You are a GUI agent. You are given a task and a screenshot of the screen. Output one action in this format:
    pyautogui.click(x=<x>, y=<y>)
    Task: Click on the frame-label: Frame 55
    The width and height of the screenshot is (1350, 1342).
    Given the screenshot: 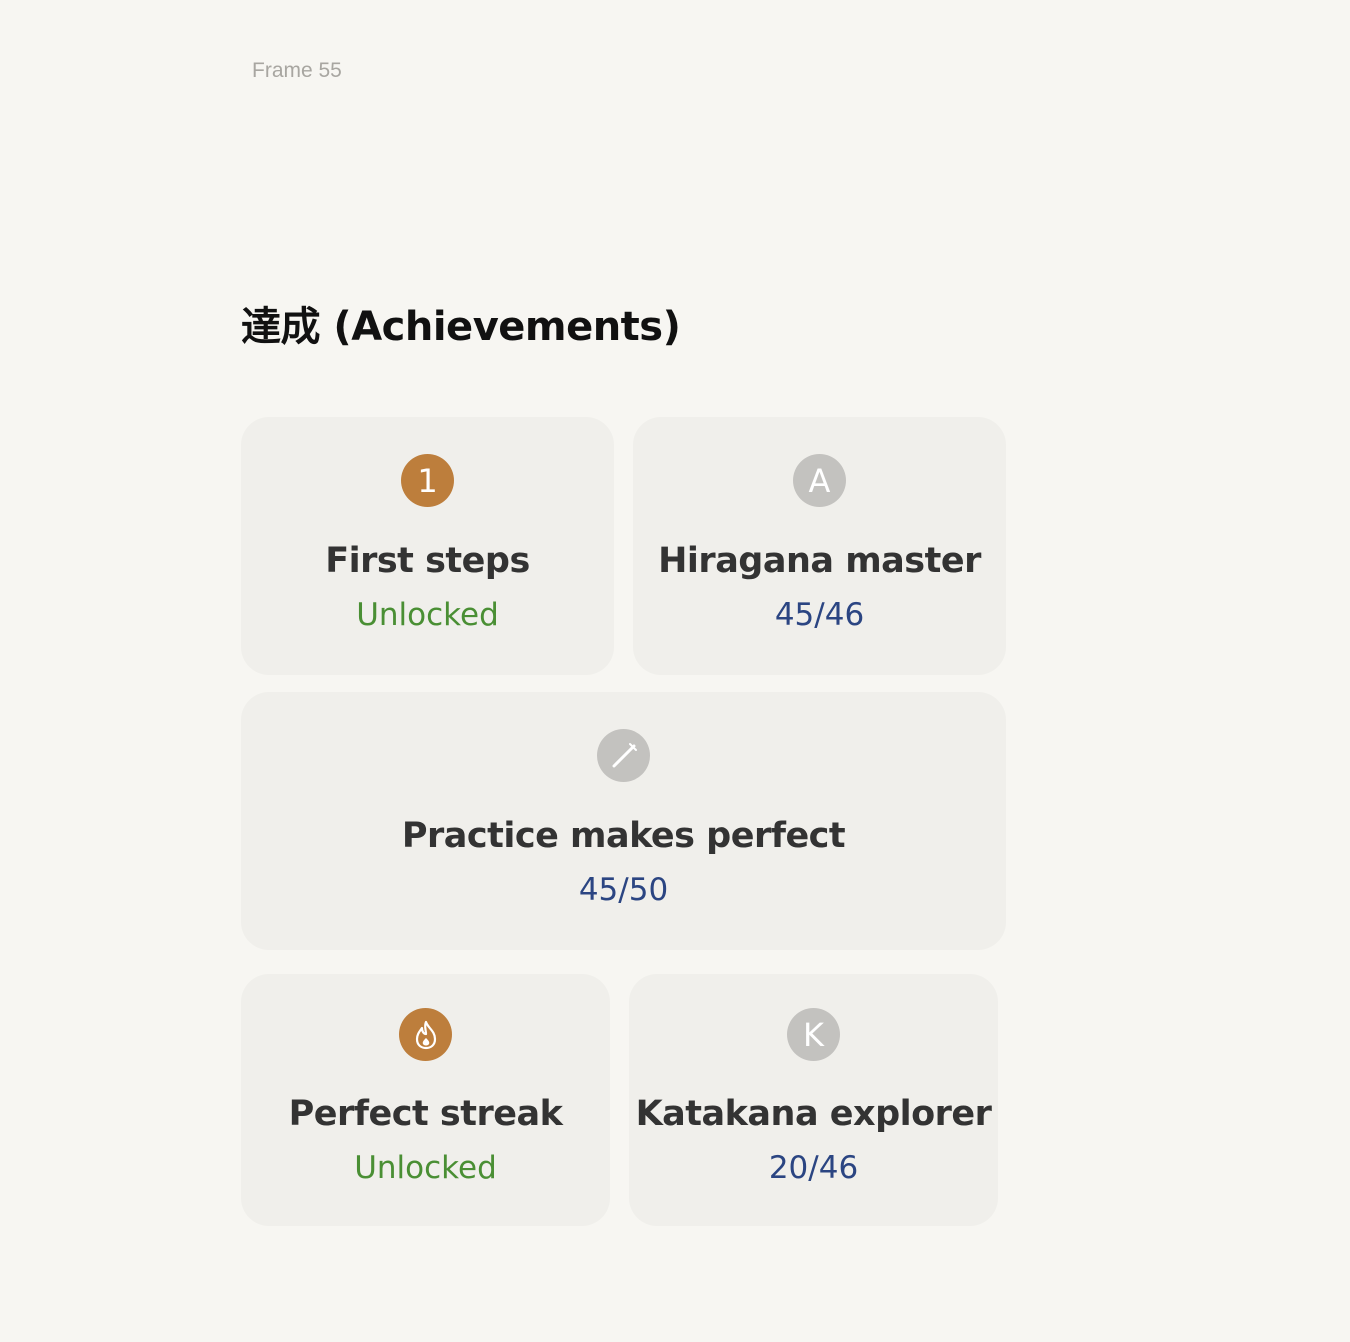 What is the action you would take?
    pyautogui.click(x=297, y=70)
    